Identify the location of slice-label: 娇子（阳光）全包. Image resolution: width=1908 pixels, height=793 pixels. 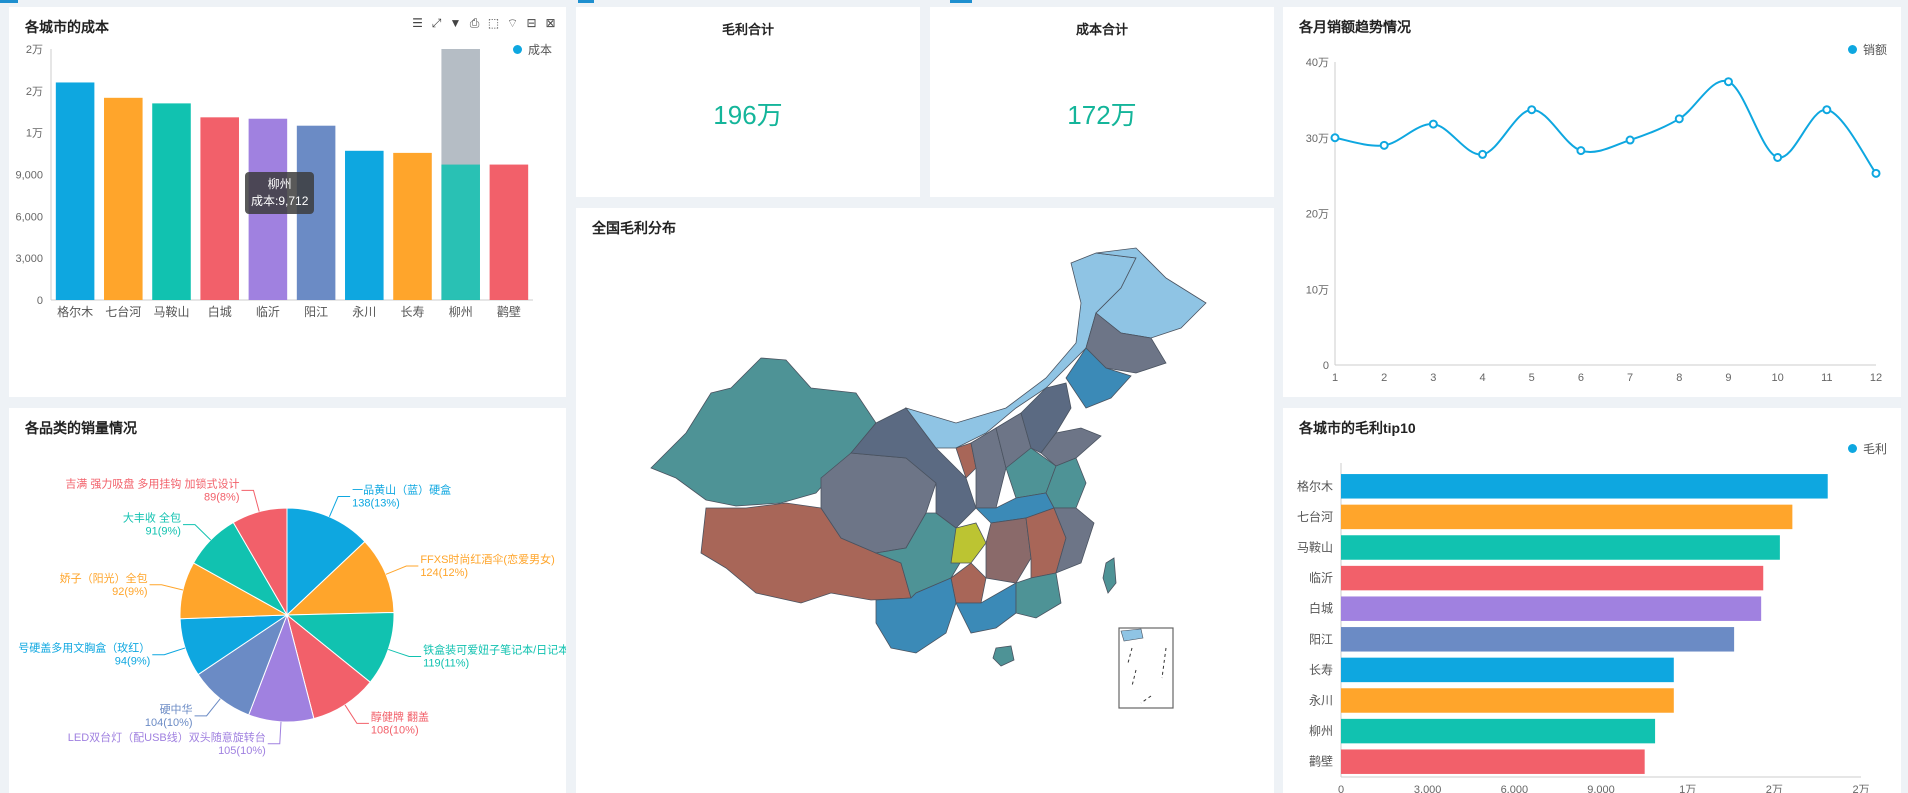
(104, 578).